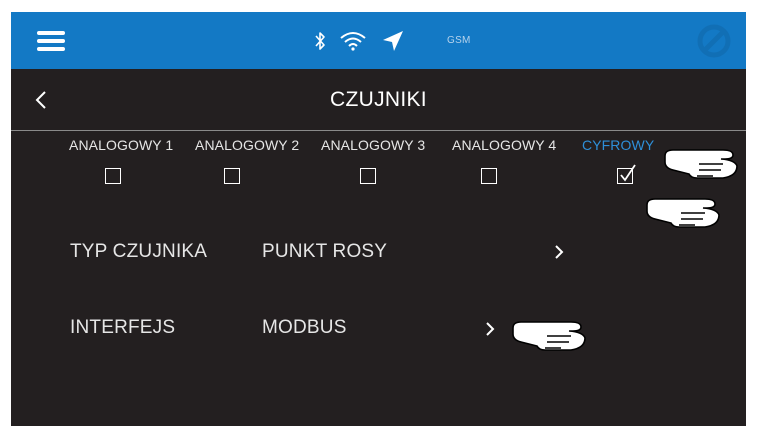 The width and height of the screenshot is (757, 426). What do you see at coordinates (320, 41) in the screenshot?
I see `bluetooth-icon` at bounding box center [320, 41].